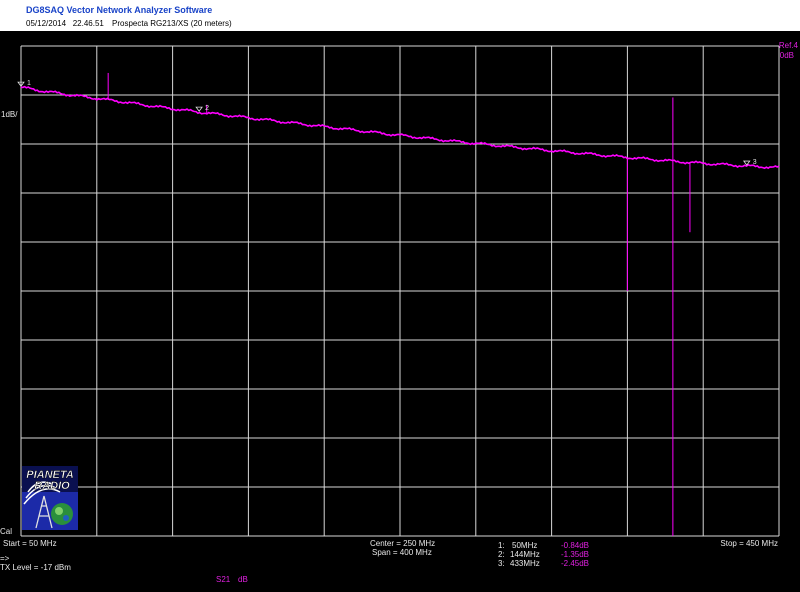 This screenshot has width=800, height=592. I want to click on marker-3-label: 3:, so click(501, 563).